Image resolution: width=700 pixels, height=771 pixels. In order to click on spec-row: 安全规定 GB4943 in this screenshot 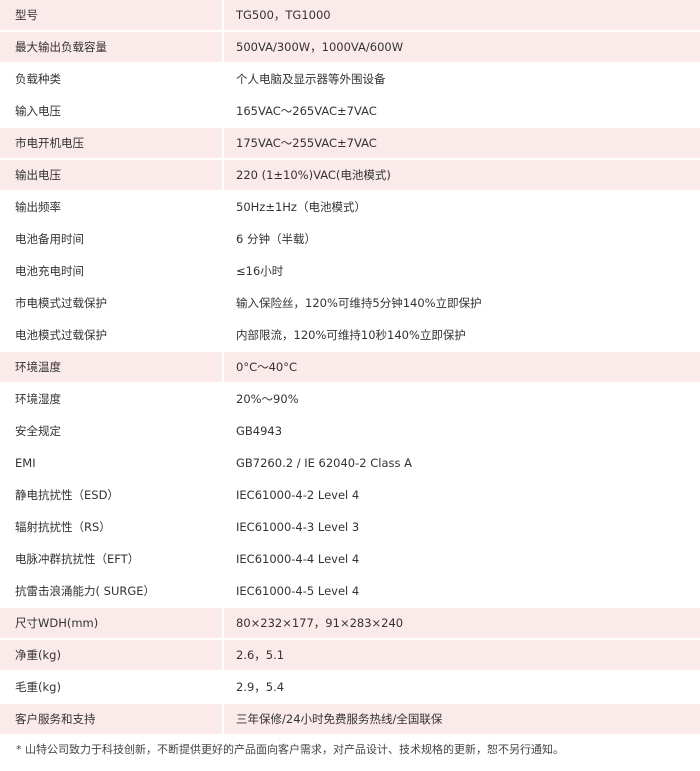, I will do `click(350, 431)`.